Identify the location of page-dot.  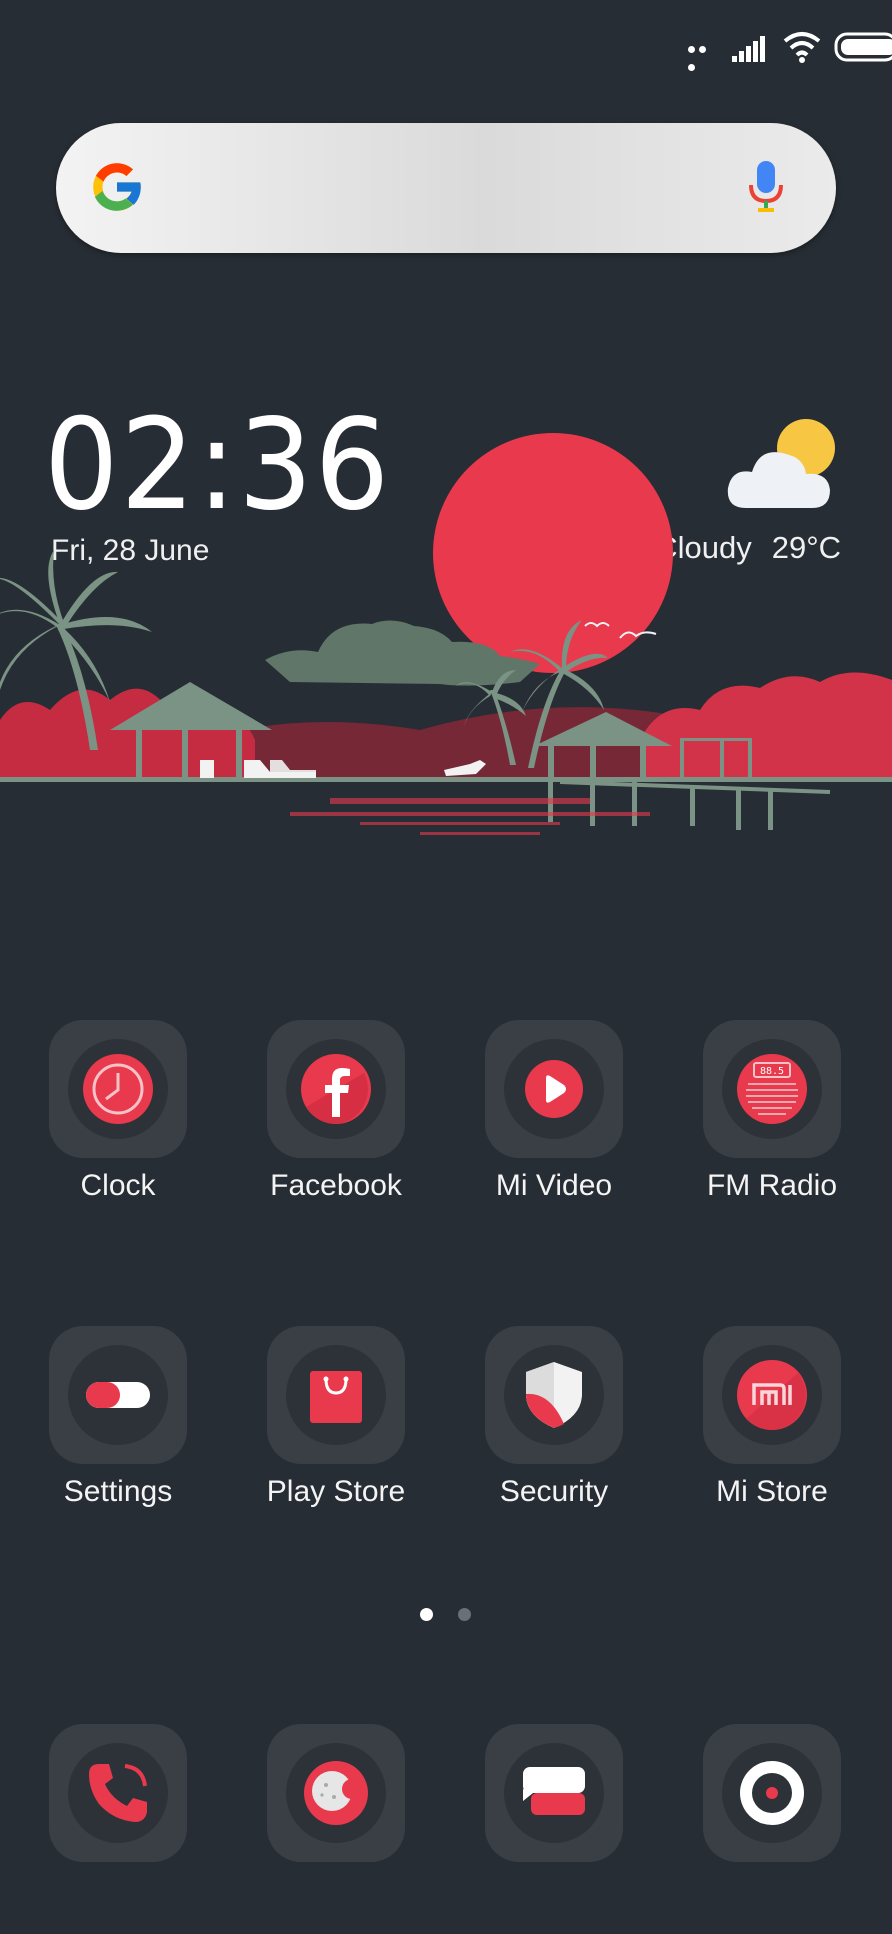
(464, 1614).